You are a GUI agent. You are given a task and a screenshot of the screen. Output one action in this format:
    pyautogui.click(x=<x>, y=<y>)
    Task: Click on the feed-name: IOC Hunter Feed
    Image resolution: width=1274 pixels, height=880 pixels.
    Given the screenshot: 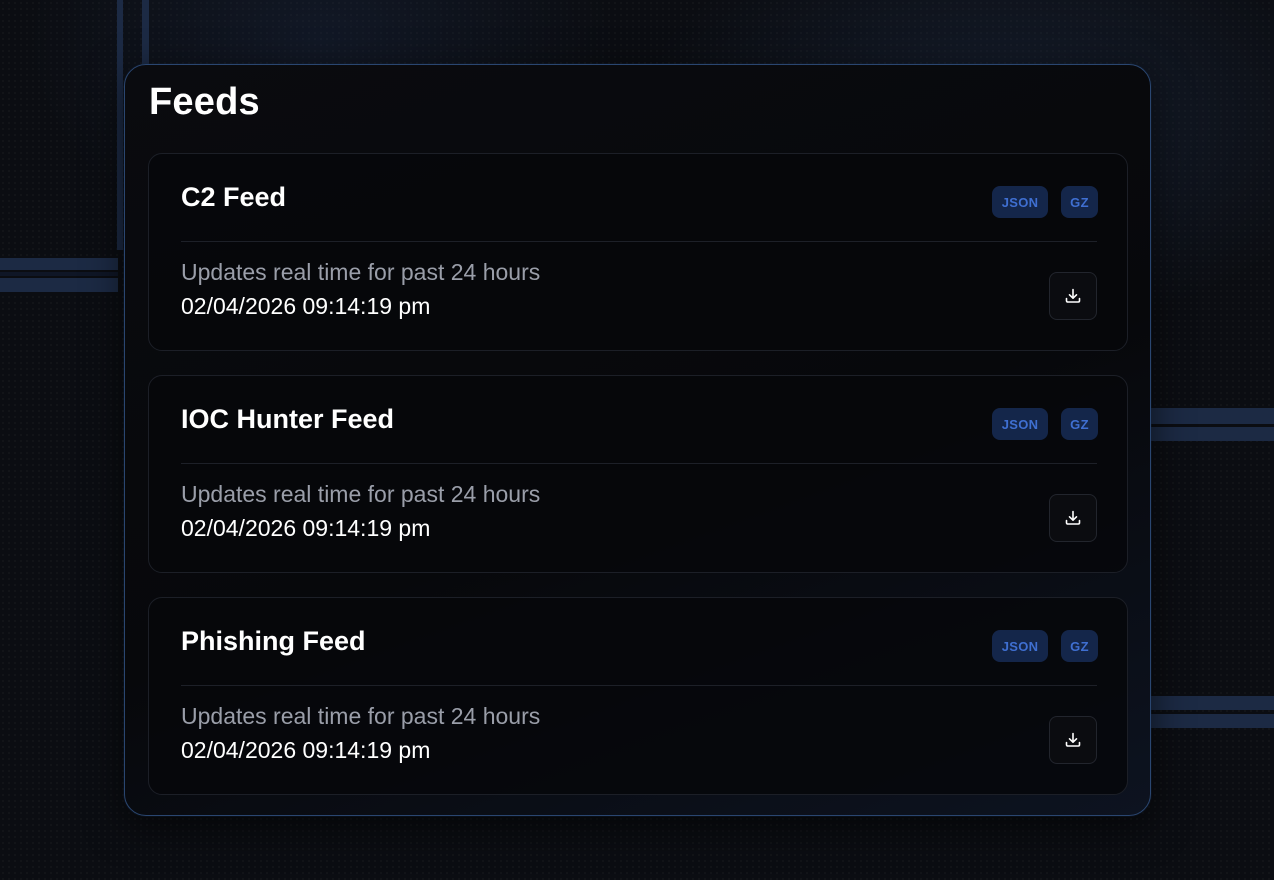 What is the action you would take?
    pyautogui.click(x=288, y=419)
    